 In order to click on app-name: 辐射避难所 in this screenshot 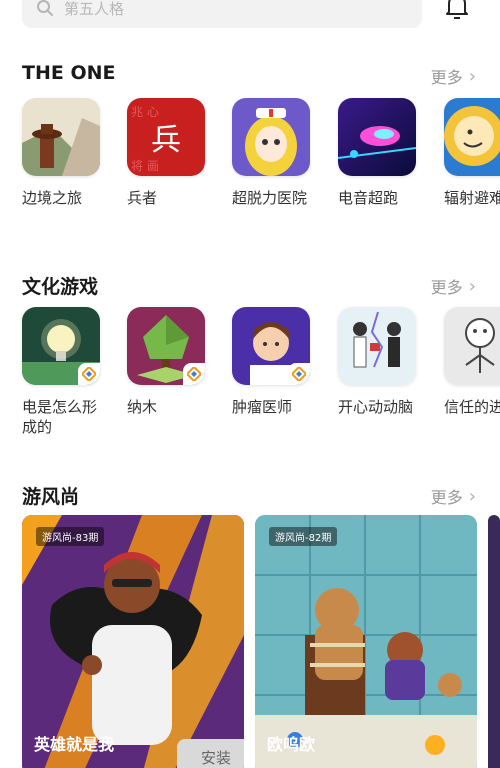, I will do `click(472, 198)`.